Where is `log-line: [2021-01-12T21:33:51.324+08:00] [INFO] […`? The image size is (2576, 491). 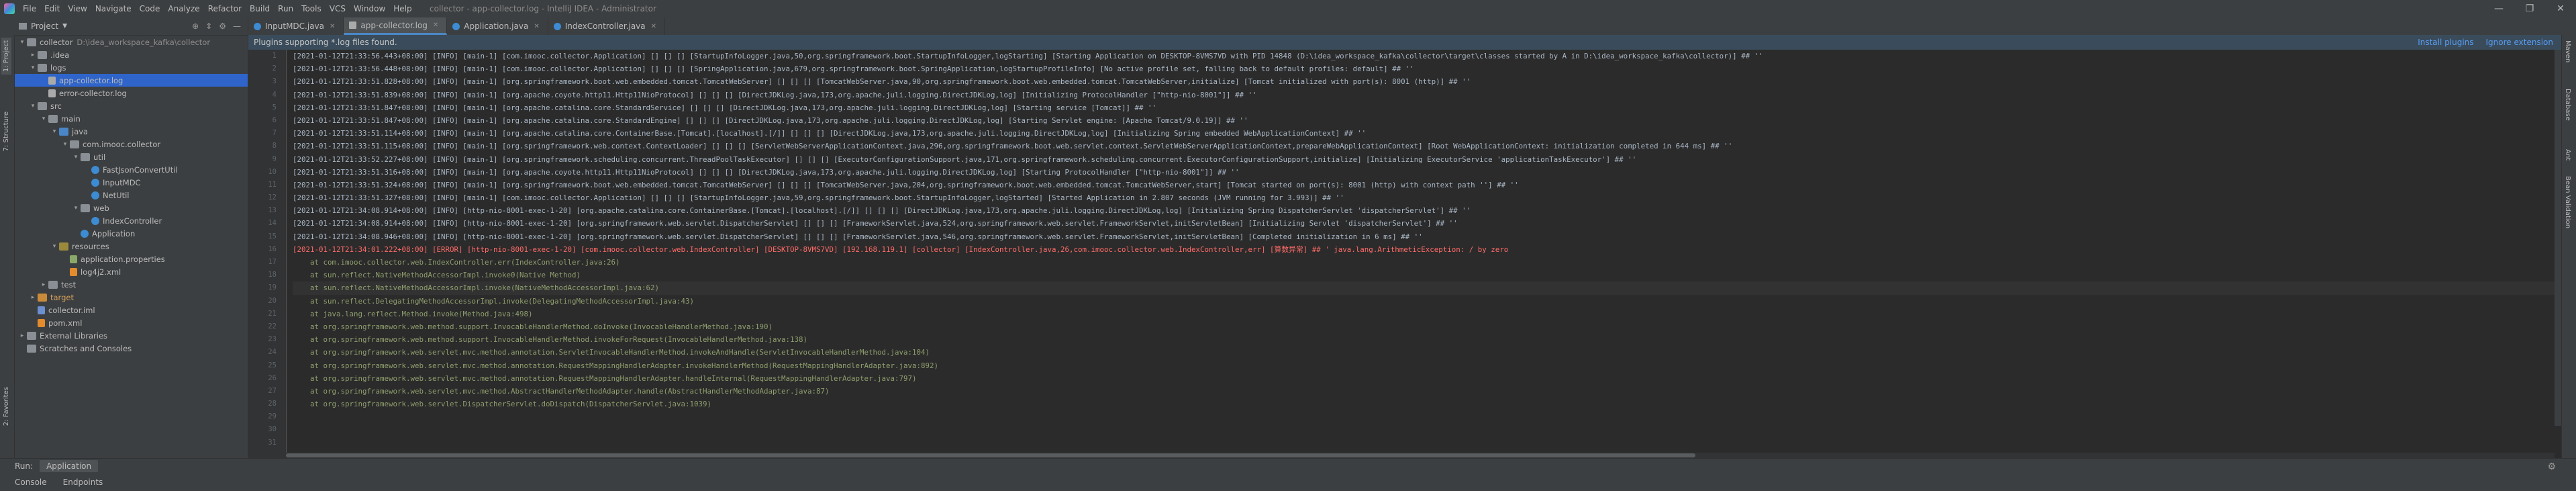
log-line: [2021-01-12T21:33:51.324+08:00] [INFO] [… is located at coordinates (1424, 185).